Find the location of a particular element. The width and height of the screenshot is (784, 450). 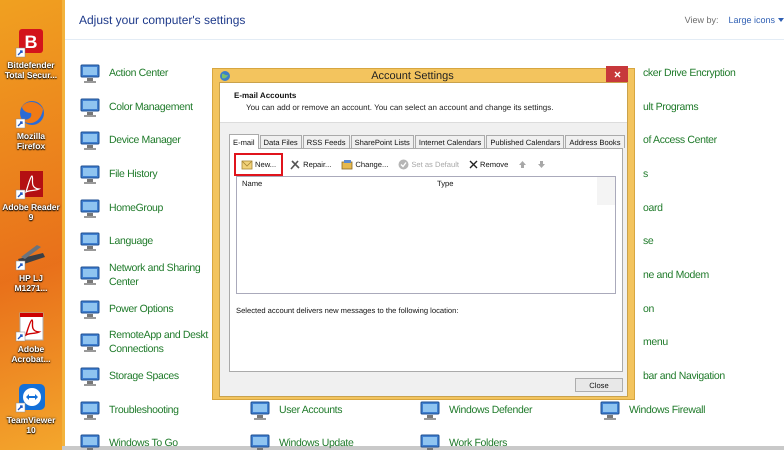

dialog-title: Account Settings is located at coordinates (412, 76).